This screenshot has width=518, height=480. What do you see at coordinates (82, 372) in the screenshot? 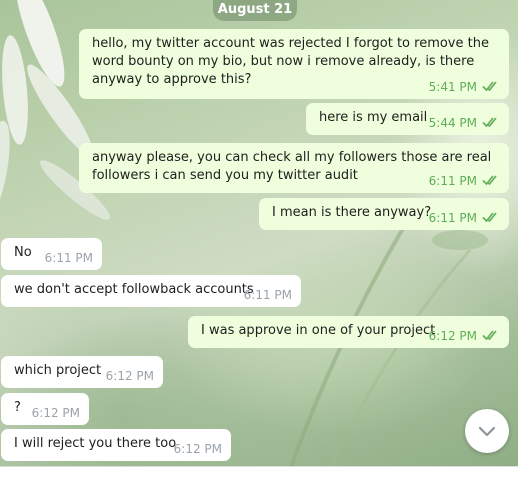
I see `message-bubble: which project 6:12 PM` at bounding box center [82, 372].